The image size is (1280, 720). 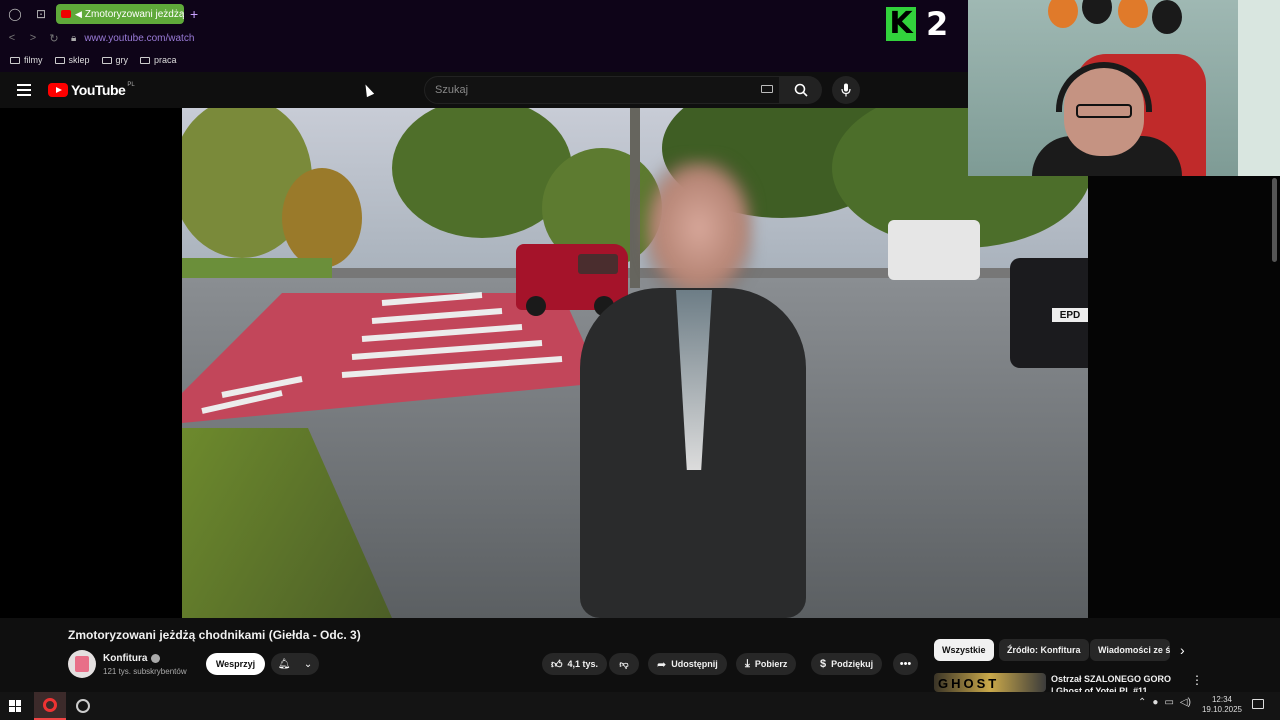 I want to click on reload-icon: ↻, so click(x=54, y=38).